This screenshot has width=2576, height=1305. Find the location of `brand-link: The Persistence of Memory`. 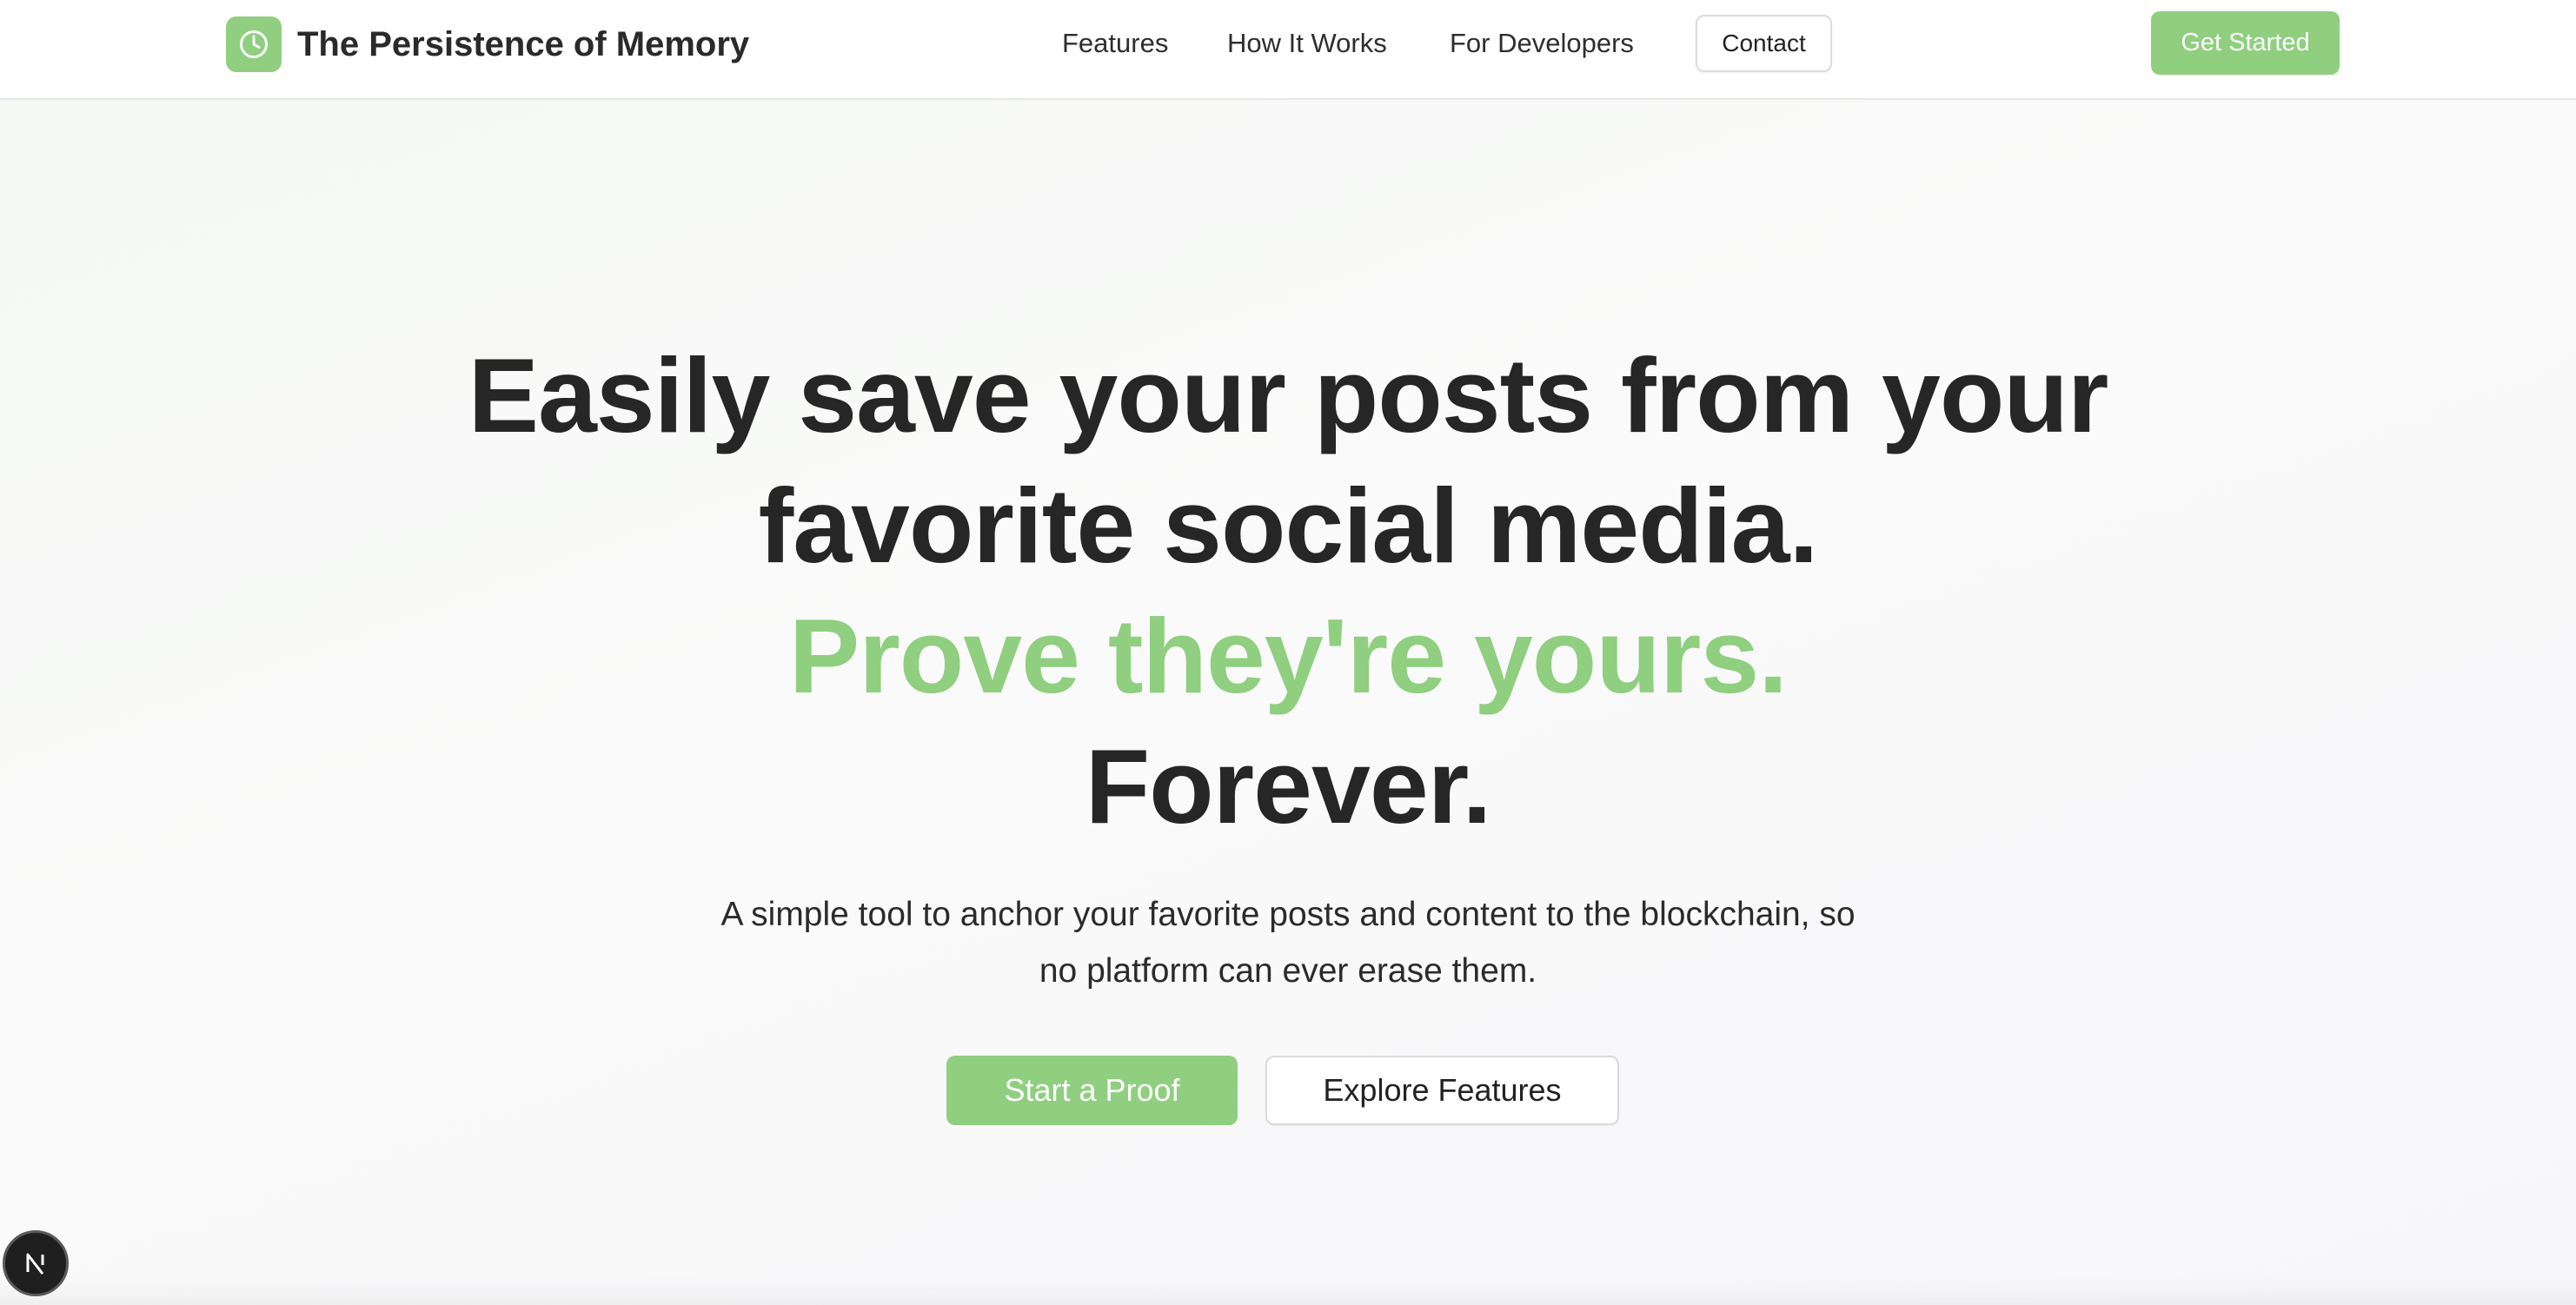

brand-link: The Persistence of Memory is located at coordinates (487, 44).